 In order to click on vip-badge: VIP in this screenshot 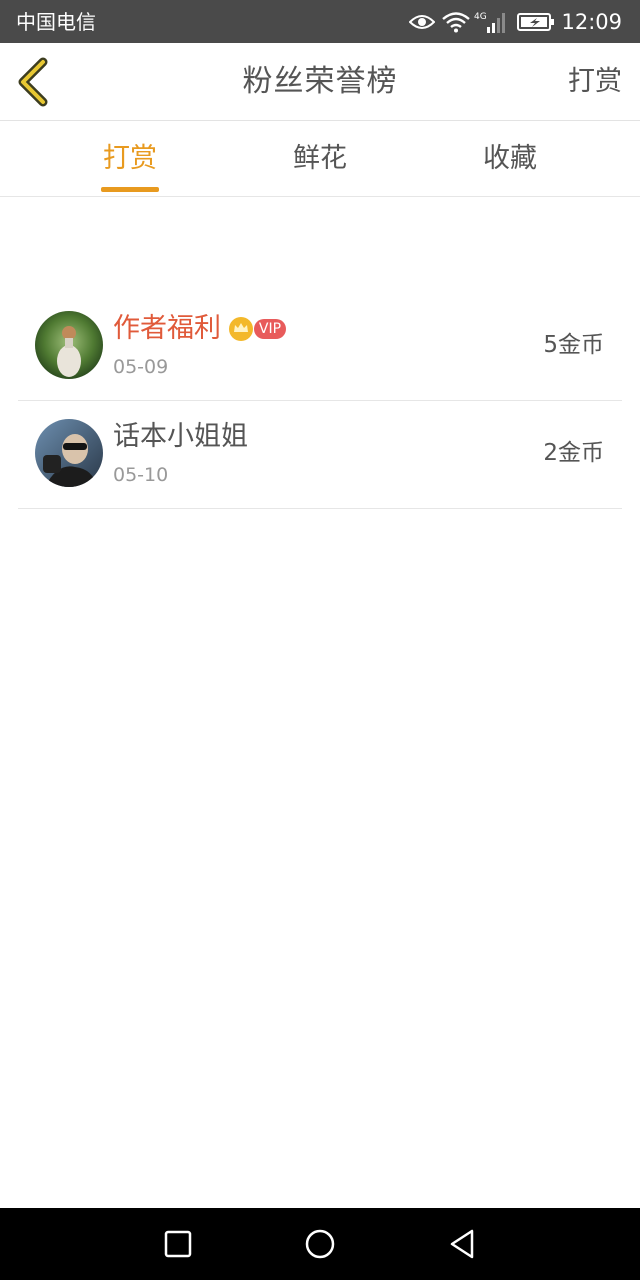, I will do `click(258, 329)`.